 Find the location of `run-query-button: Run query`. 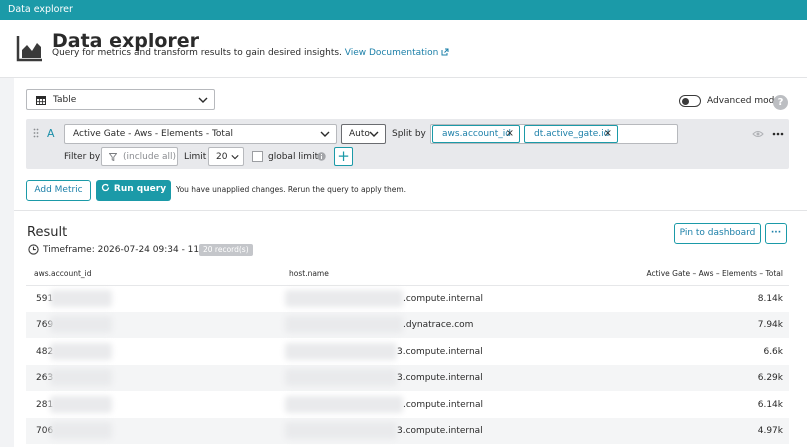

run-query-button: Run query is located at coordinates (133, 190).